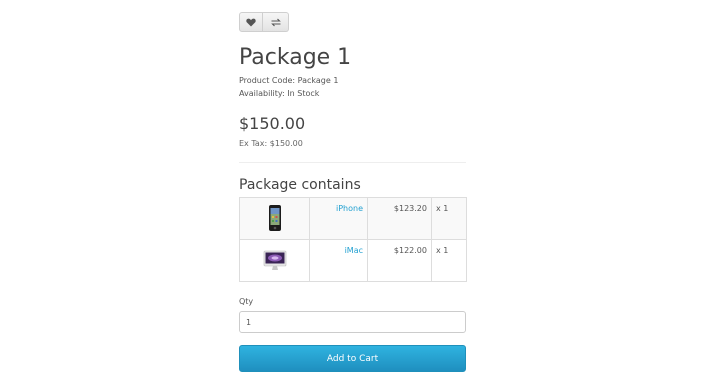 The width and height of the screenshot is (710, 380). I want to click on product-ex-tax: Ex Tax: $150.00, so click(271, 143).